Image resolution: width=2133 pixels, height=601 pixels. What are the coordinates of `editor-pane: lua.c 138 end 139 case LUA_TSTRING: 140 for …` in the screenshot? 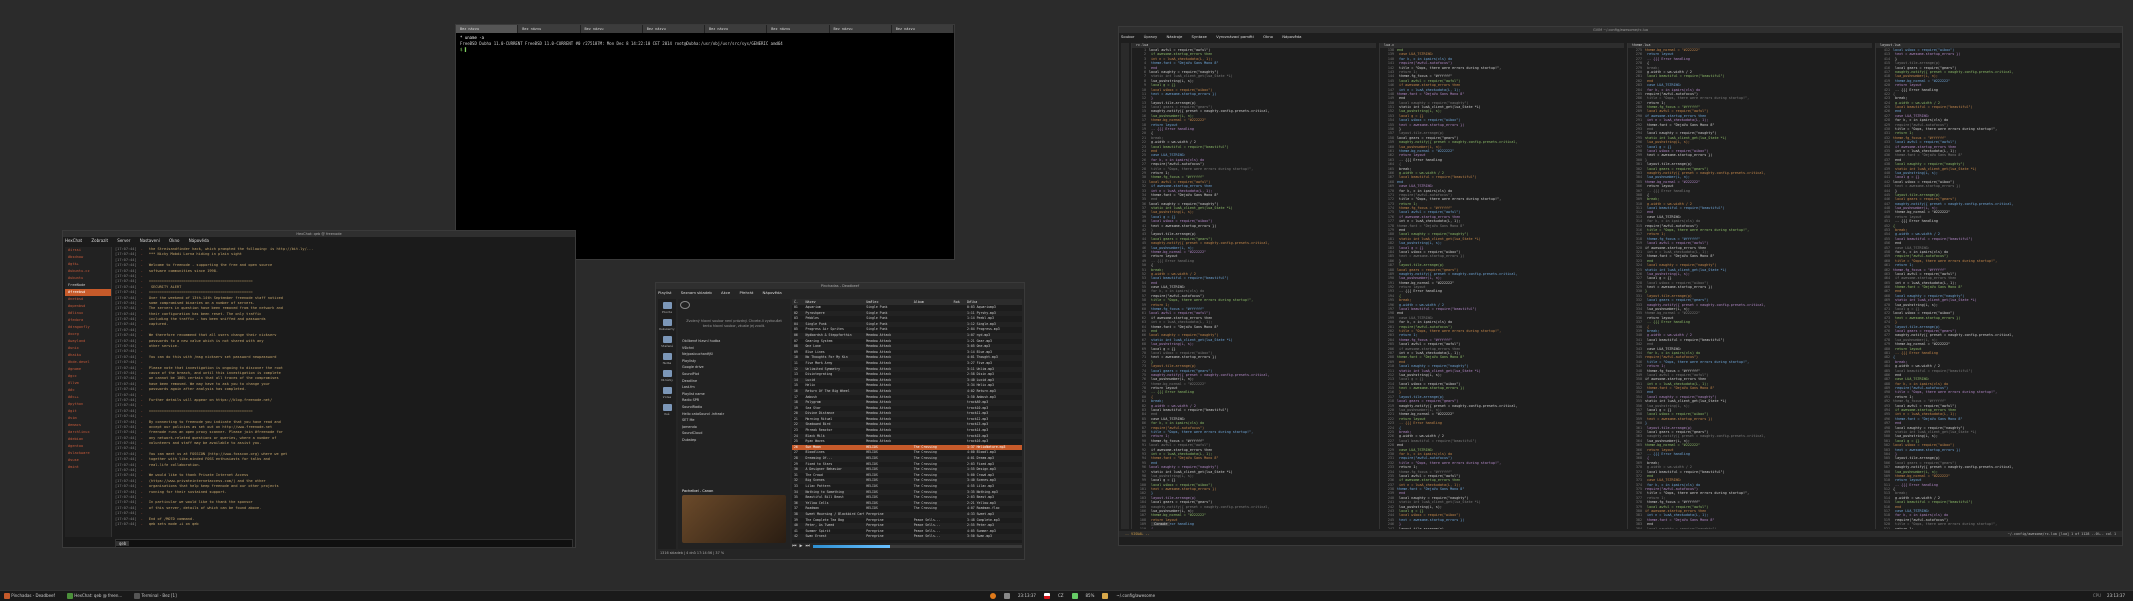 It's located at (1501, 286).